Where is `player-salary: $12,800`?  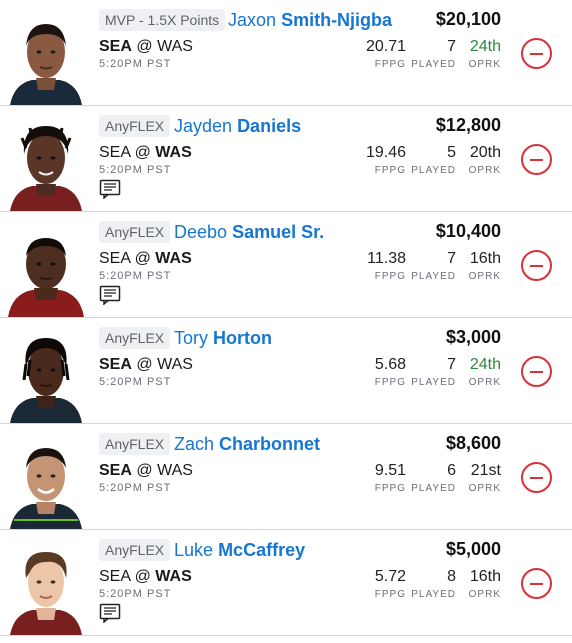
player-salary: $12,800 is located at coordinates (468, 125).